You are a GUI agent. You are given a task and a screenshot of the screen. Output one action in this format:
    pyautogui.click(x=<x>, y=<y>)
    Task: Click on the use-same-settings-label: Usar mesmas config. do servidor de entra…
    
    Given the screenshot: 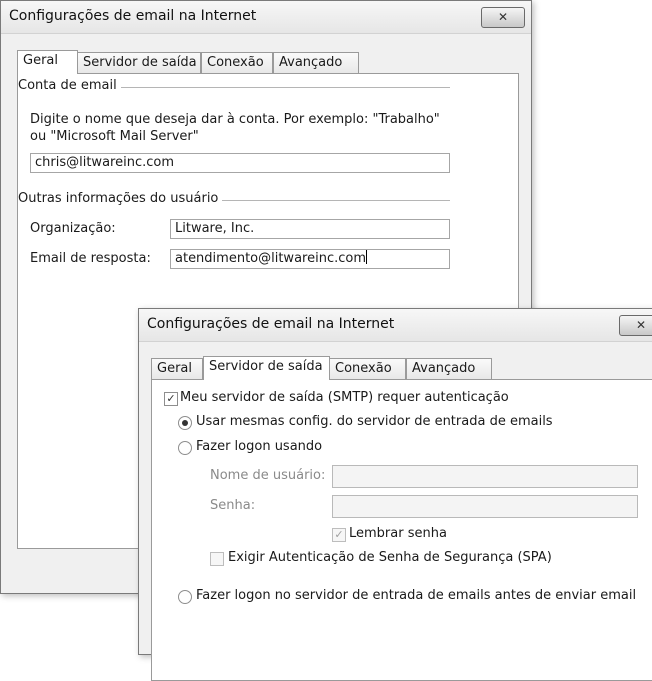 What is the action you would take?
    pyautogui.click(x=374, y=421)
    